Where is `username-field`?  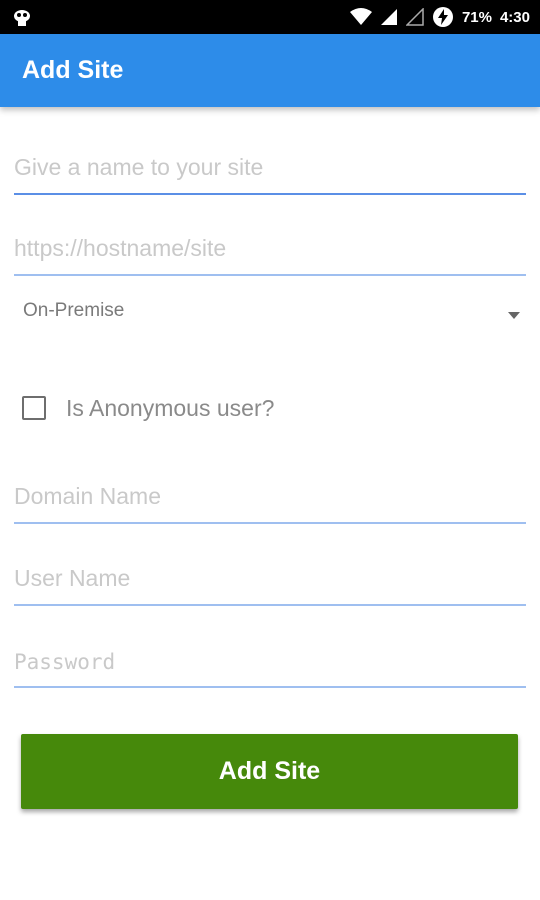
username-field is located at coordinates (270, 582).